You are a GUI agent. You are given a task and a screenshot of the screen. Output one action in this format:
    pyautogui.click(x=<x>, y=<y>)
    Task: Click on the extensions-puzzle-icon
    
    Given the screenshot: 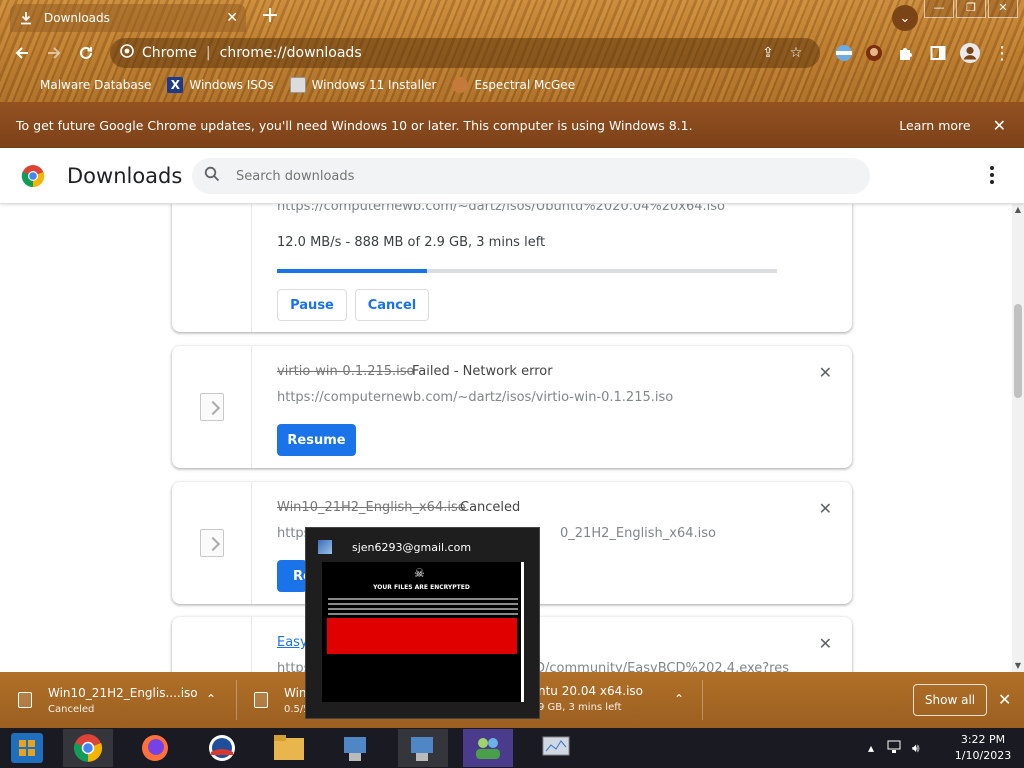 What is the action you would take?
    pyautogui.click(x=906, y=53)
    